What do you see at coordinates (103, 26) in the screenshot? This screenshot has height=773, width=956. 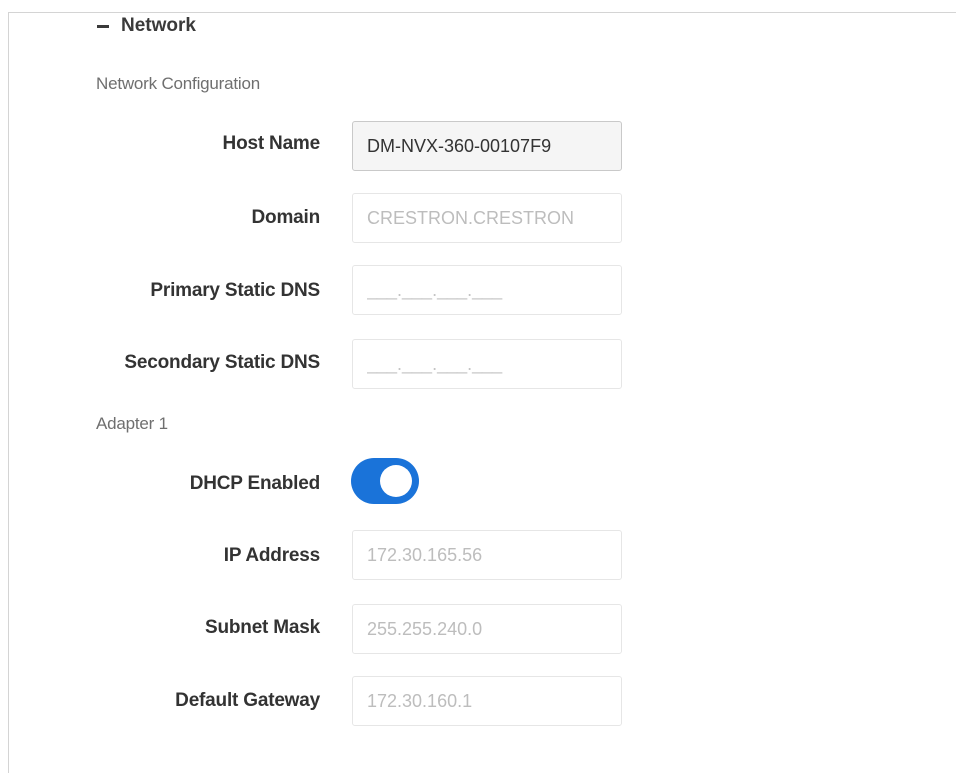 I see `minus-icon` at bounding box center [103, 26].